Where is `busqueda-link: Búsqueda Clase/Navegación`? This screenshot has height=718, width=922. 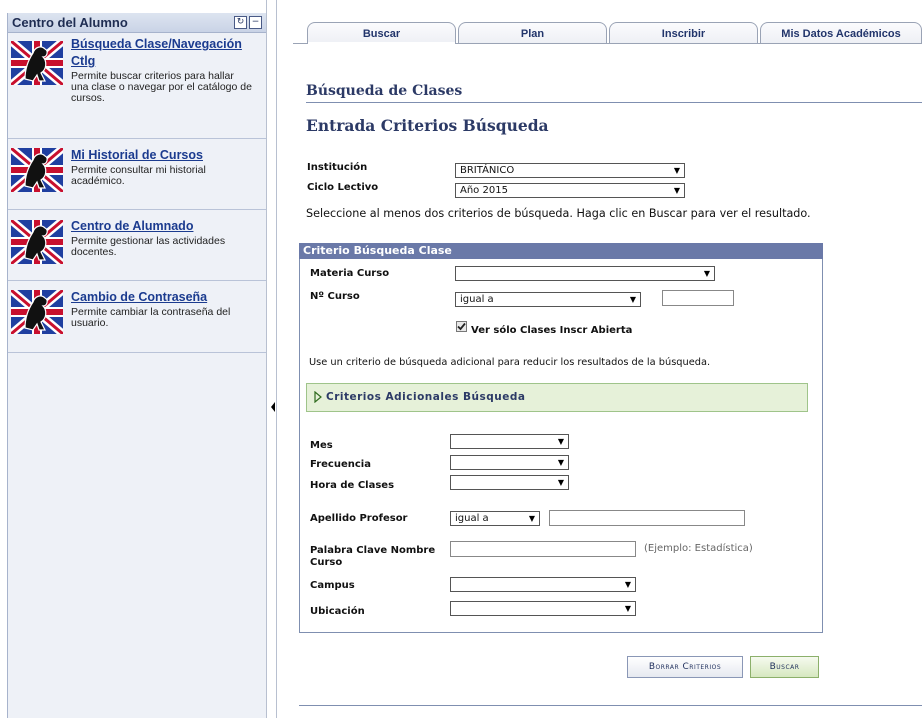
busqueda-link: Búsqueda Clase/Navegación is located at coordinates (156, 44).